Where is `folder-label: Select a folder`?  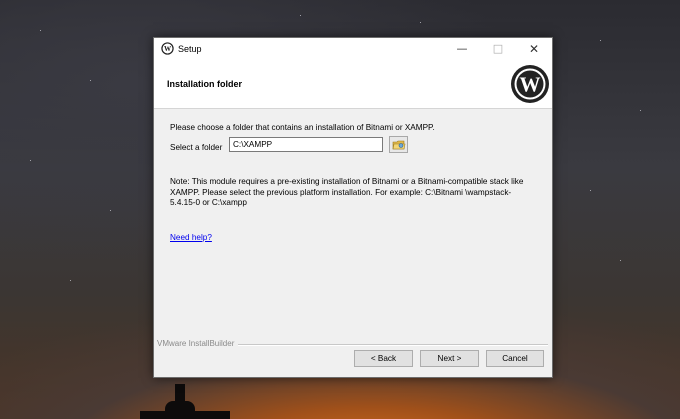
folder-label: Select a folder is located at coordinates (196, 147).